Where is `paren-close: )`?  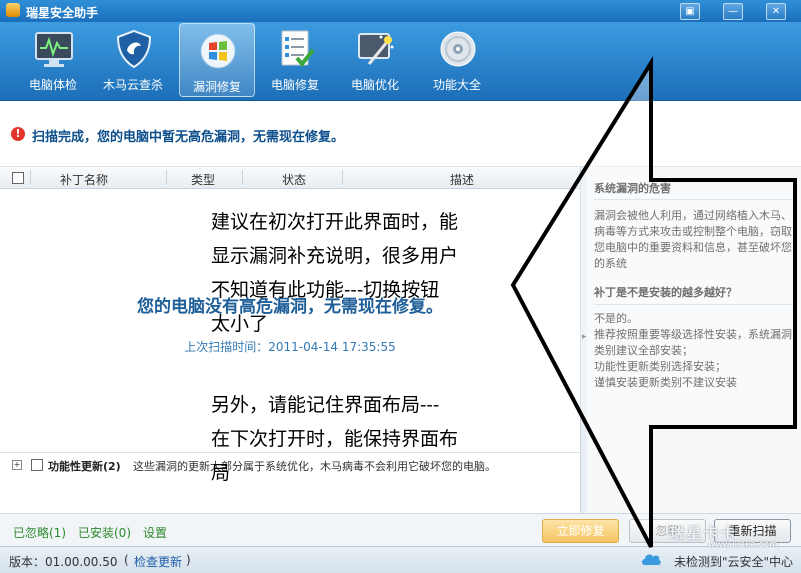
paren-close: ) is located at coordinates (188, 560).